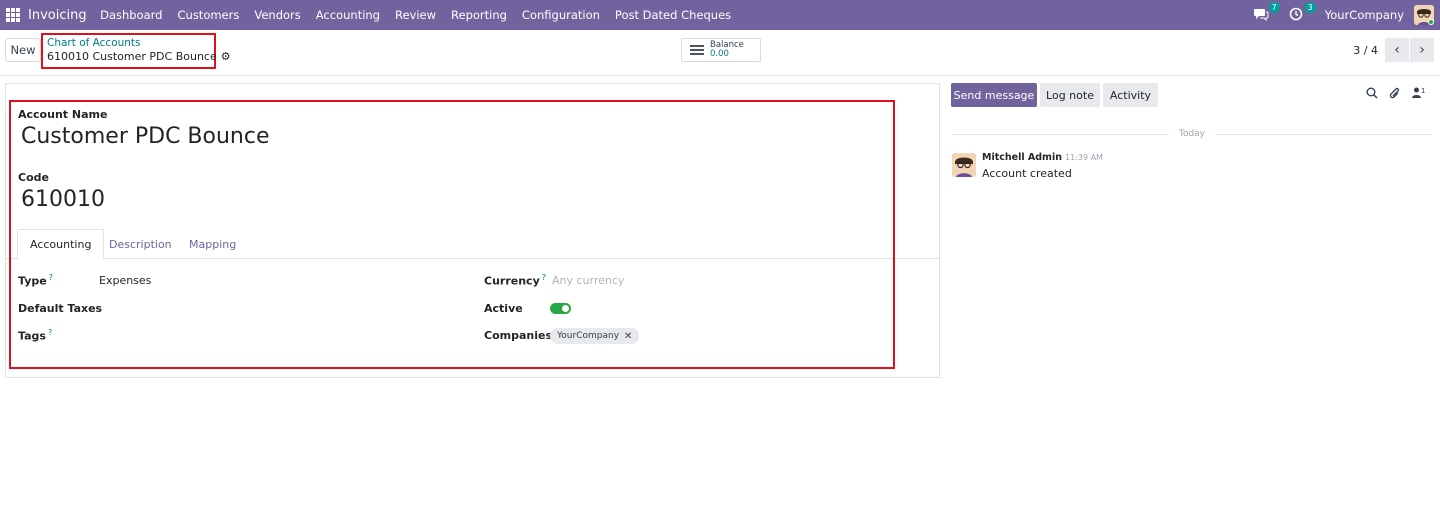  What do you see at coordinates (588, 336) in the screenshot?
I see `company-tag-label: YourCompany` at bounding box center [588, 336].